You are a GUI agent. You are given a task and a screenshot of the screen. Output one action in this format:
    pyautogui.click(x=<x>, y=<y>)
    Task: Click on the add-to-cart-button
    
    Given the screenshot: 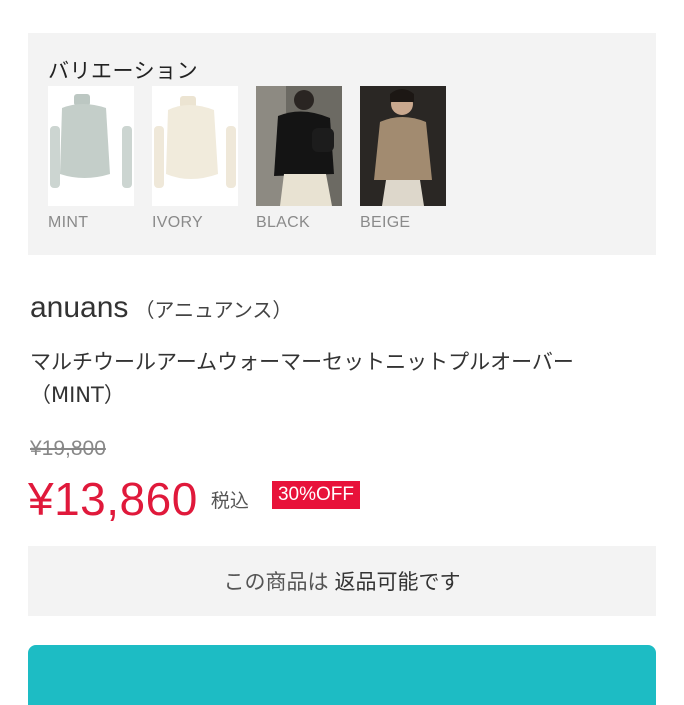 What is the action you would take?
    pyautogui.click(x=342, y=675)
    